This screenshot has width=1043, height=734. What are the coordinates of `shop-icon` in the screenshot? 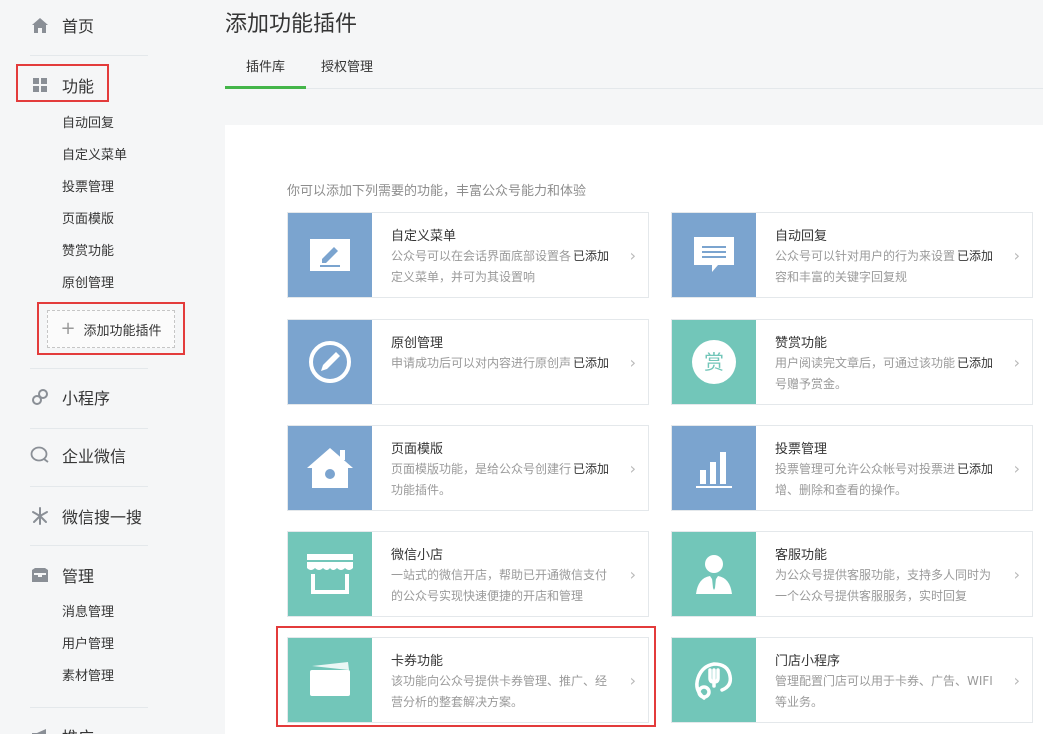 It's located at (330, 574).